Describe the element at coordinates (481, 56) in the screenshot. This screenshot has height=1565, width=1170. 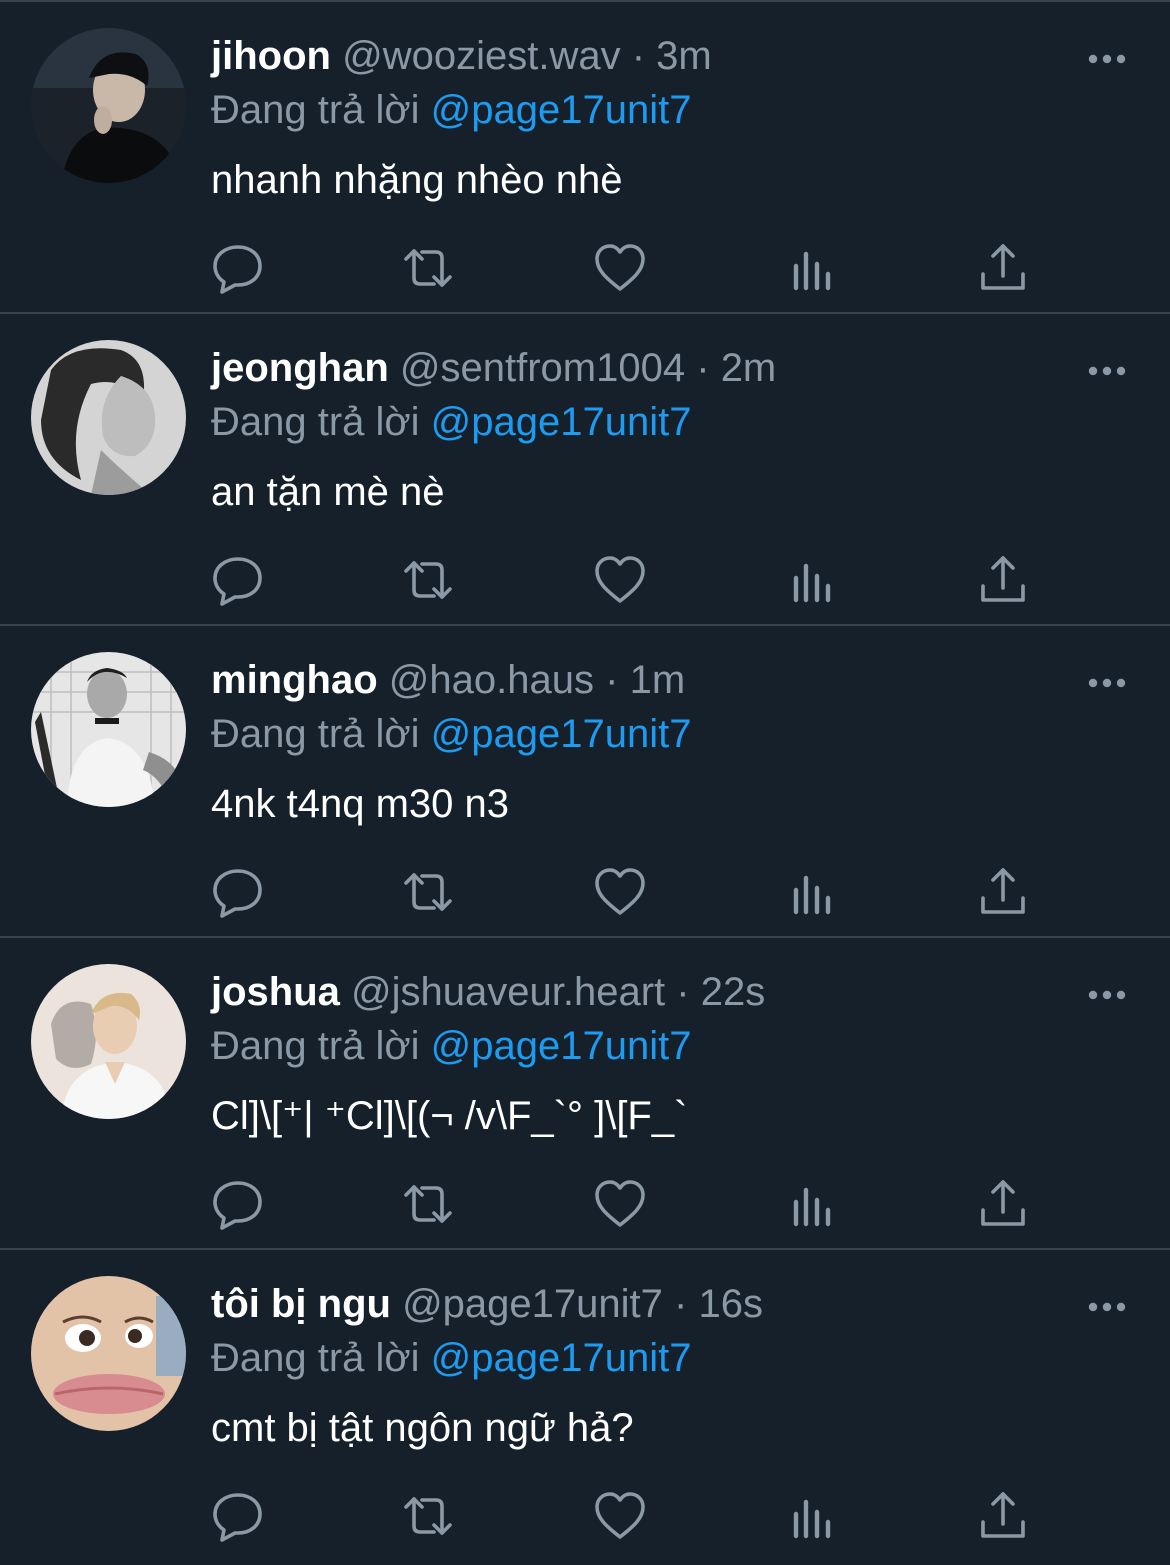
I see `user-handle: @wooziest.wav` at that location.